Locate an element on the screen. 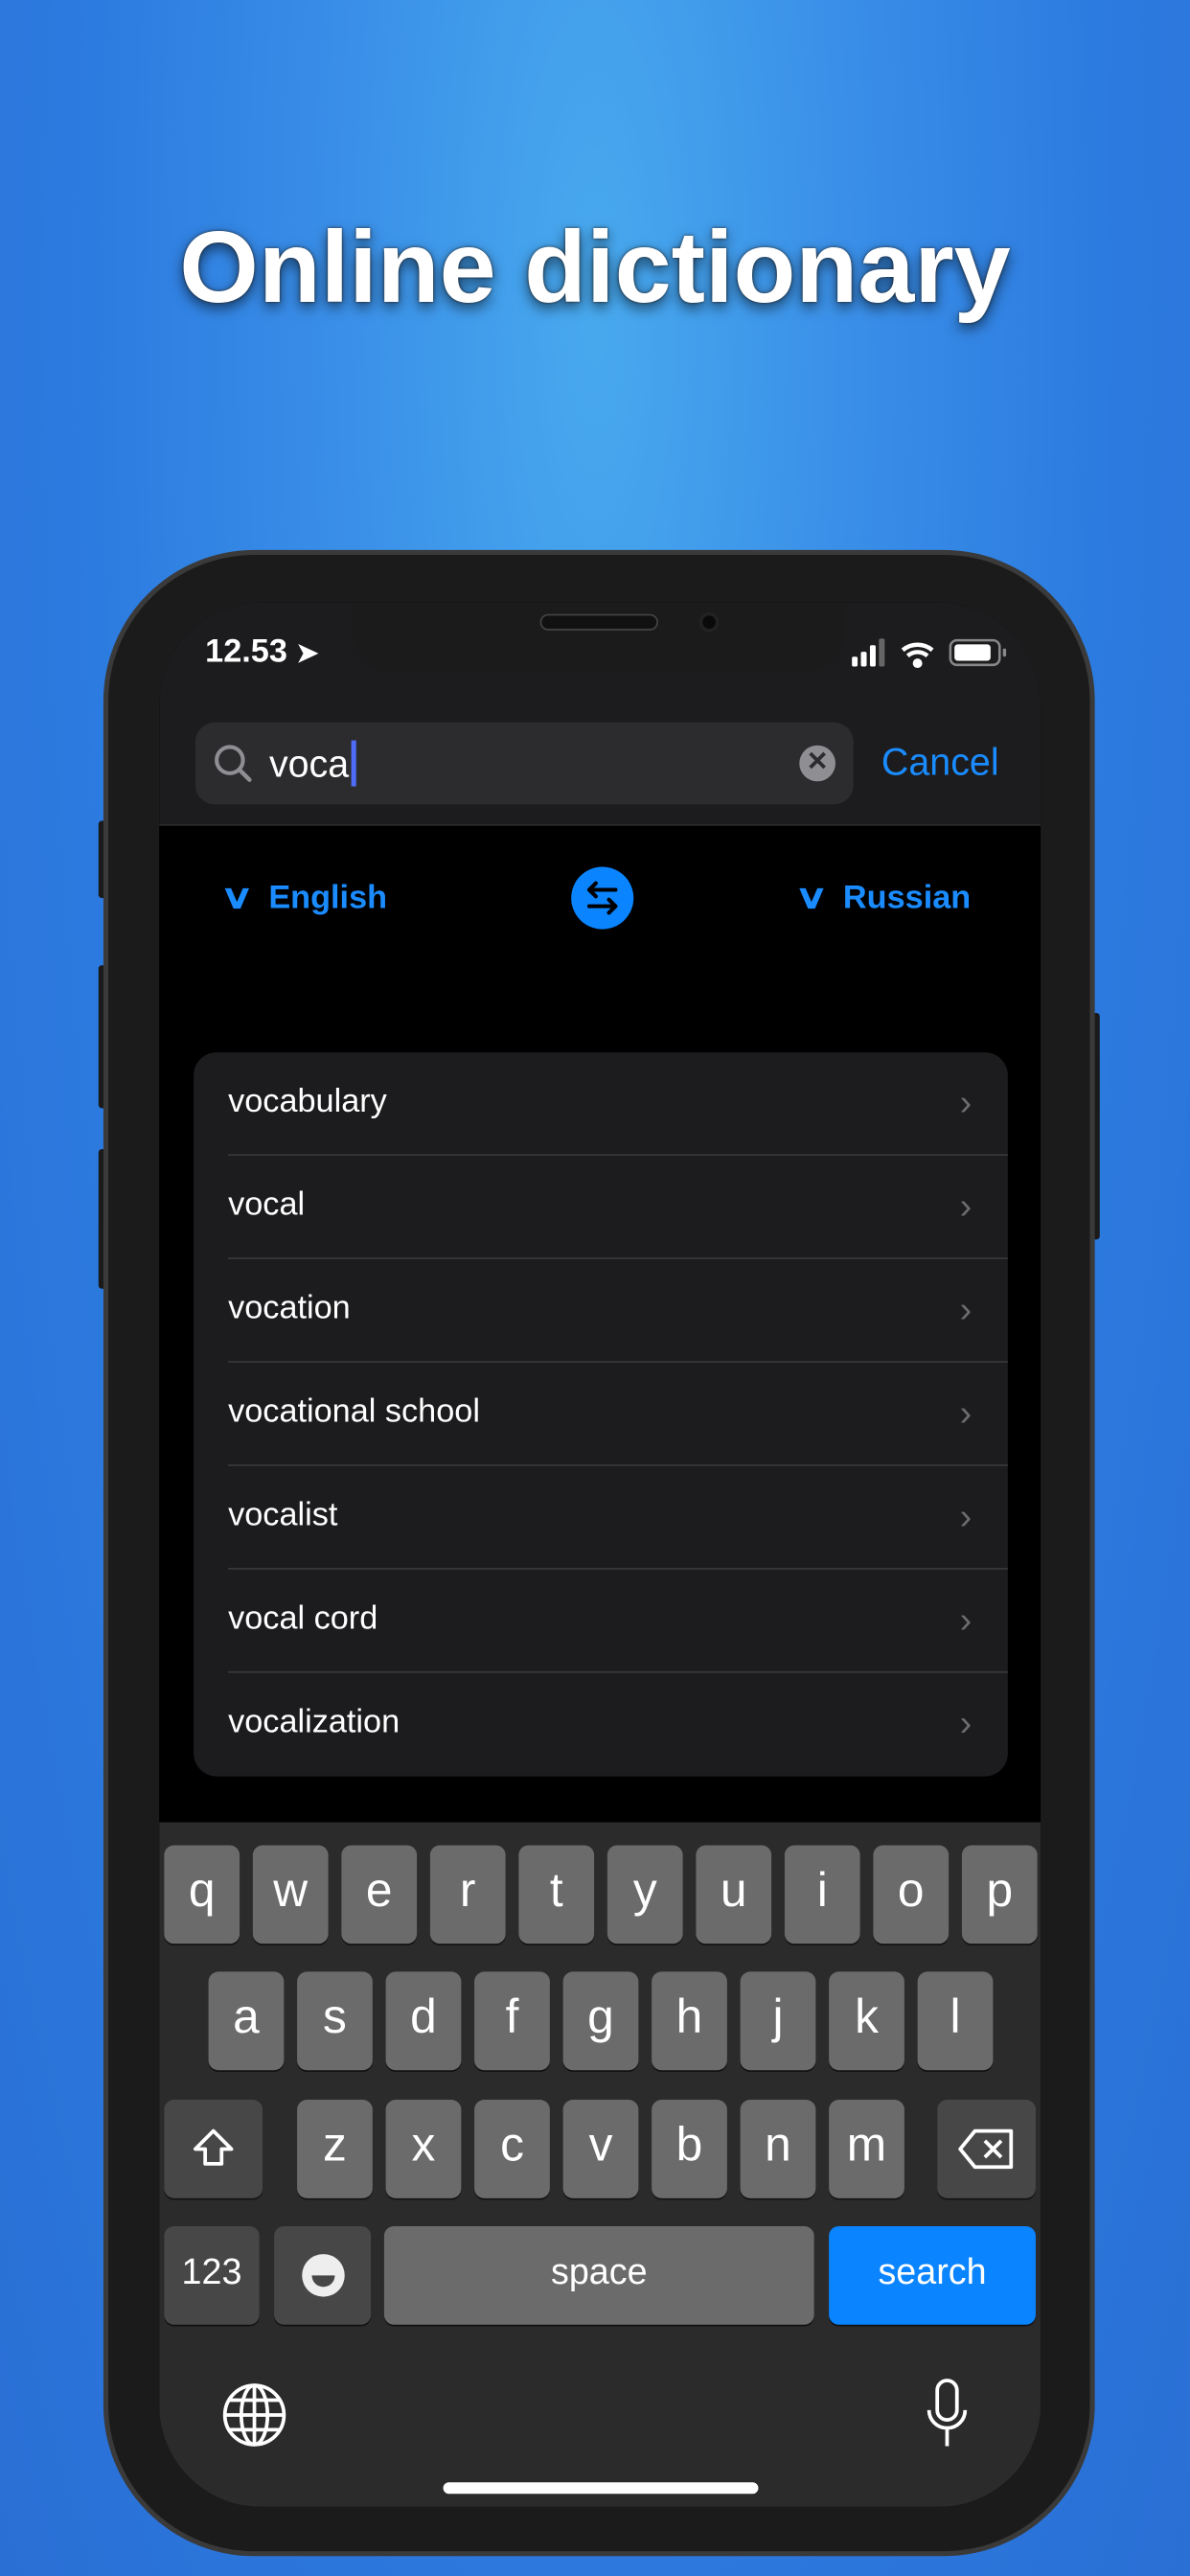 The image size is (1190, 2576). home-indicator is located at coordinates (601, 2488).